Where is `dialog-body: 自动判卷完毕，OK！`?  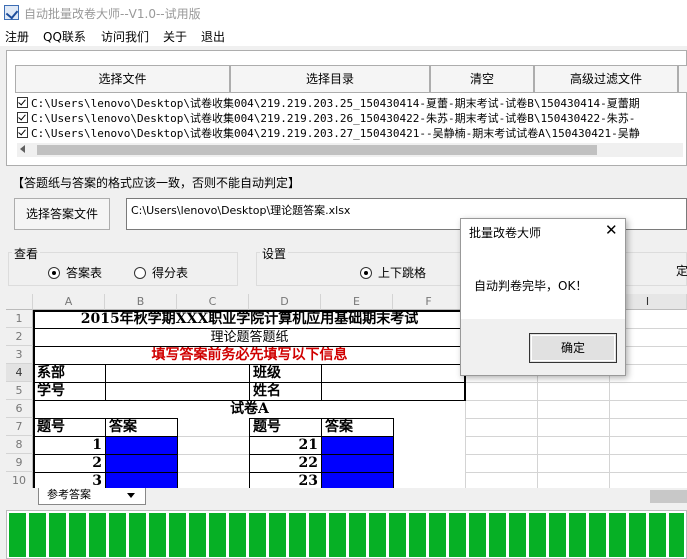 dialog-body: 自动判卷完毕，OK！ is located at coordinates (543, 281).